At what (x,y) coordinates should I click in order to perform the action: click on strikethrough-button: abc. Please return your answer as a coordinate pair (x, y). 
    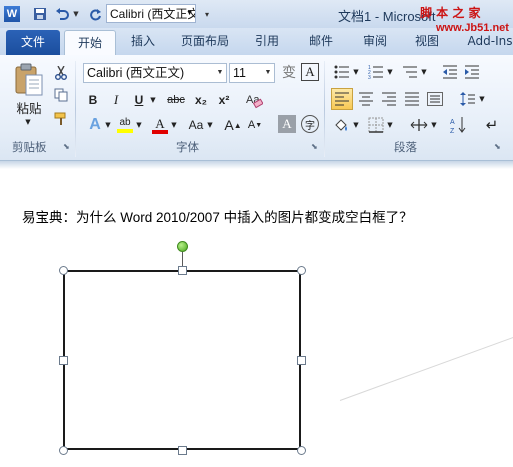
    Looking at the image, I should click on (176, 100).